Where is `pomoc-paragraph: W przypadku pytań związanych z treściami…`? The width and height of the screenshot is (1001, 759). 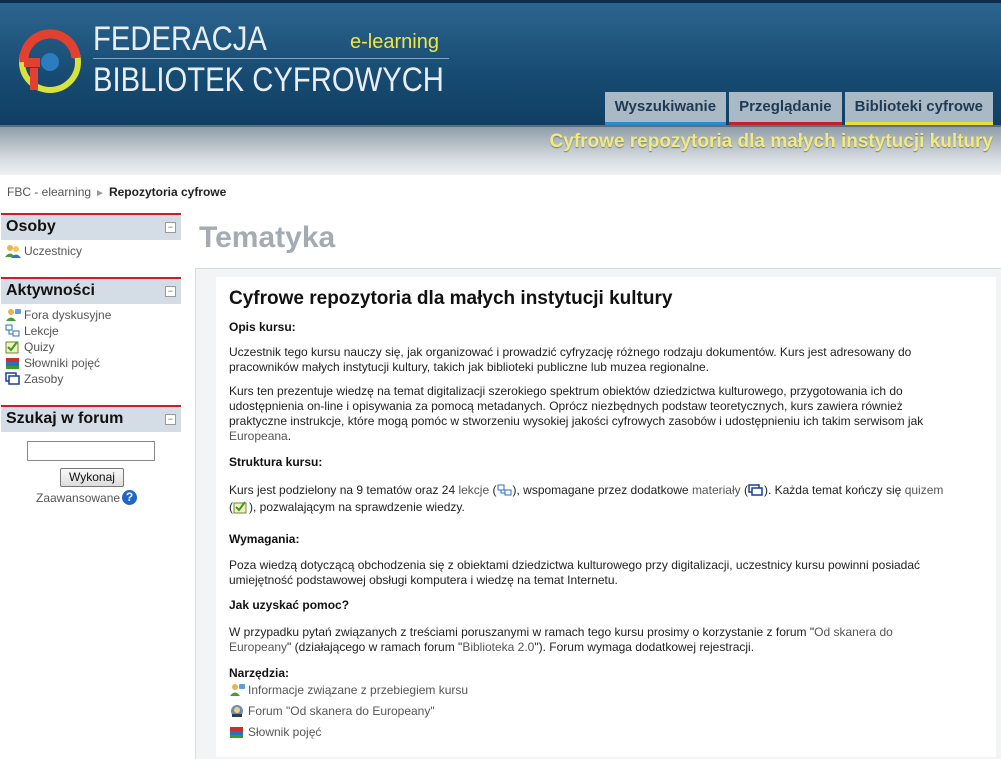
pomoc-paragraph: W przypadku pytań związanych z treściami… is located at coordinates (561, 640).